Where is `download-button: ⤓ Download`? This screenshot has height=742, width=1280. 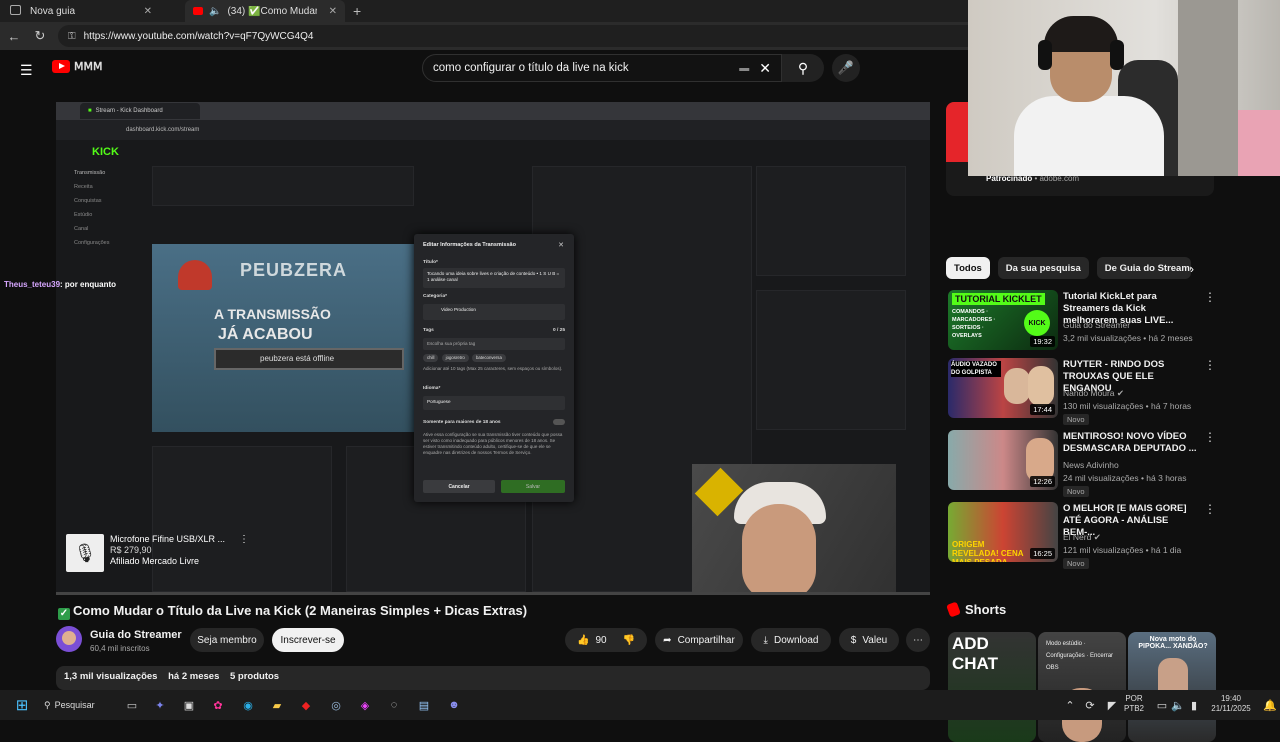
download-button: ⤓ Download is located at coordinates (791, 640).